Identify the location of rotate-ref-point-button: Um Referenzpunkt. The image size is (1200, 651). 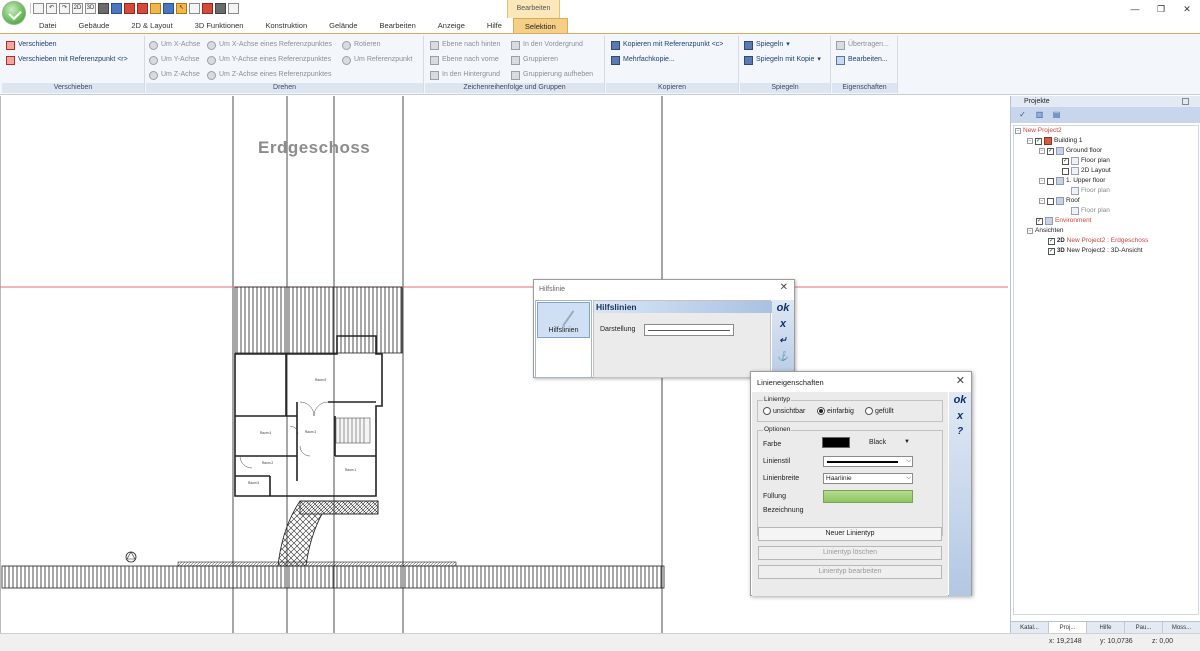
(377, 60).